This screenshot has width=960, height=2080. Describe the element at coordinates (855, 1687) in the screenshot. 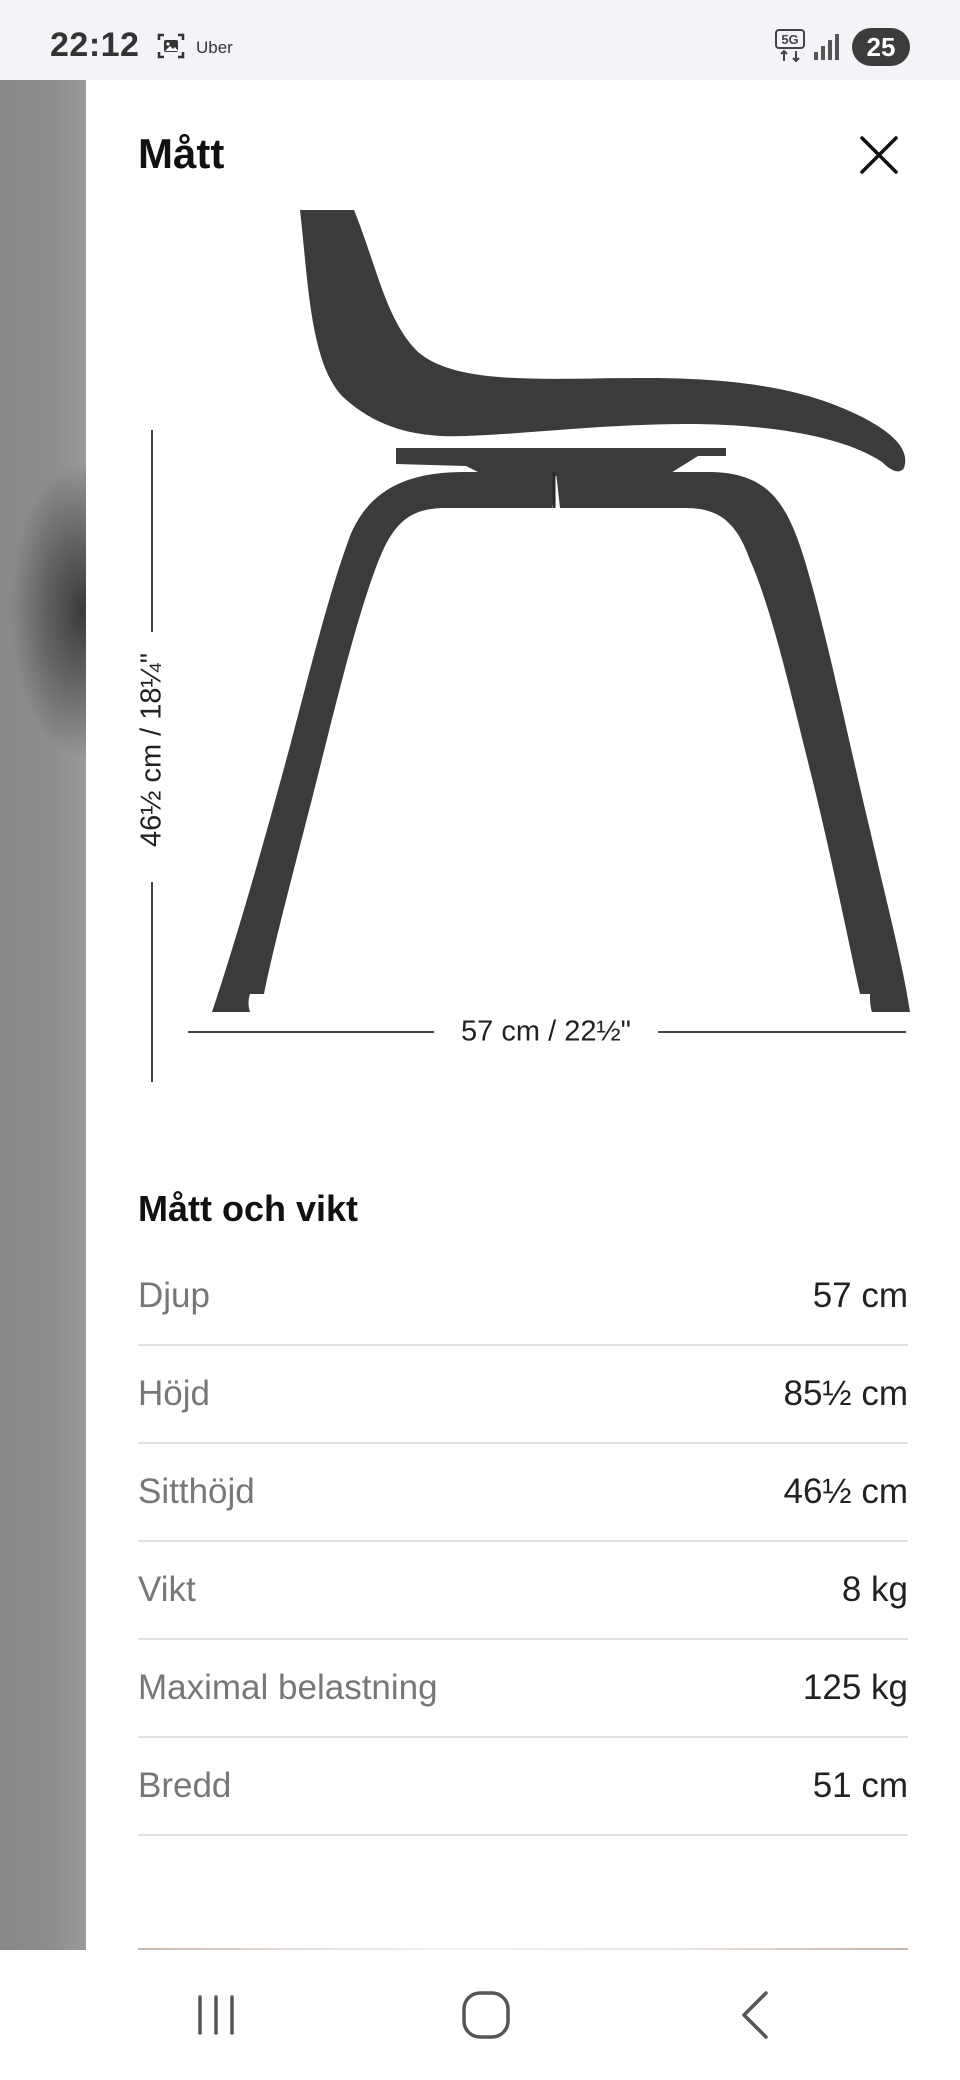

I see `spec-value: 125 kg` at that location.